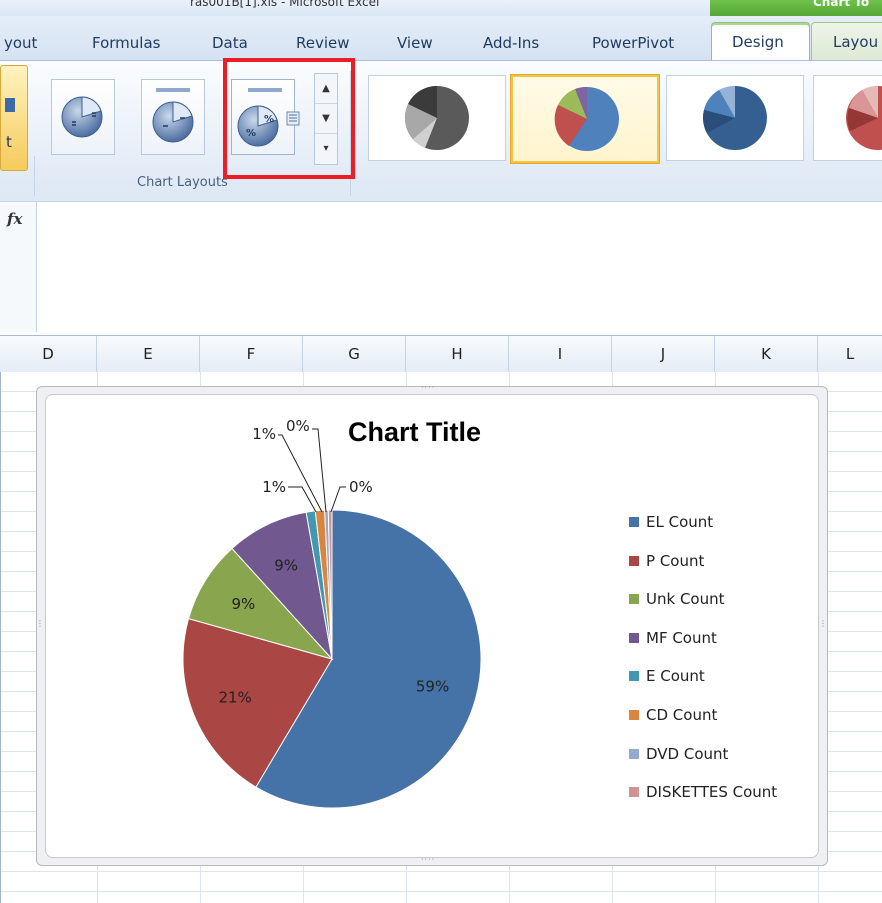  Describe the element at coordinates (251, 354) in the screenshot. I see `column-header: F` at that location.